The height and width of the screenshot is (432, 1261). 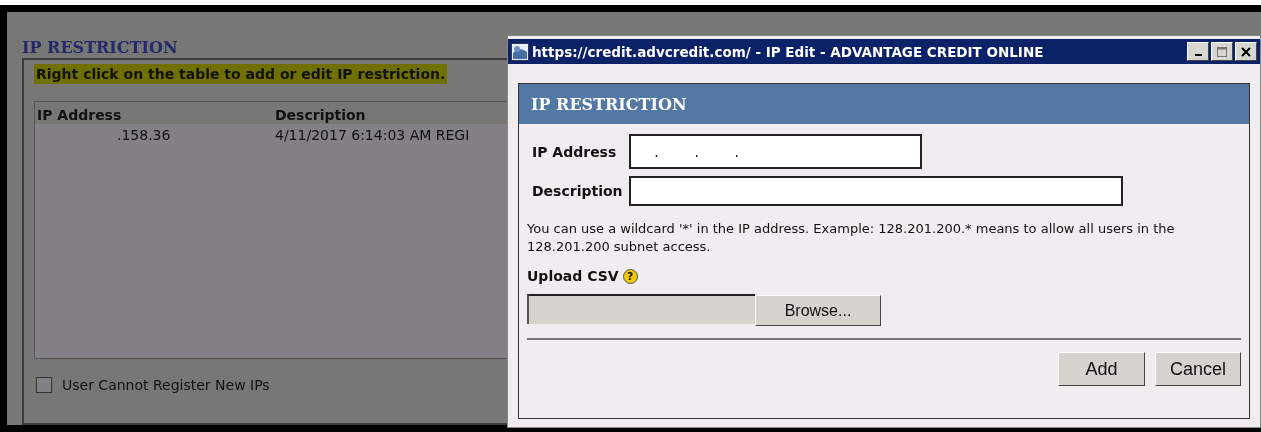 I want to click on checkbox, so click(x=44, y=385).